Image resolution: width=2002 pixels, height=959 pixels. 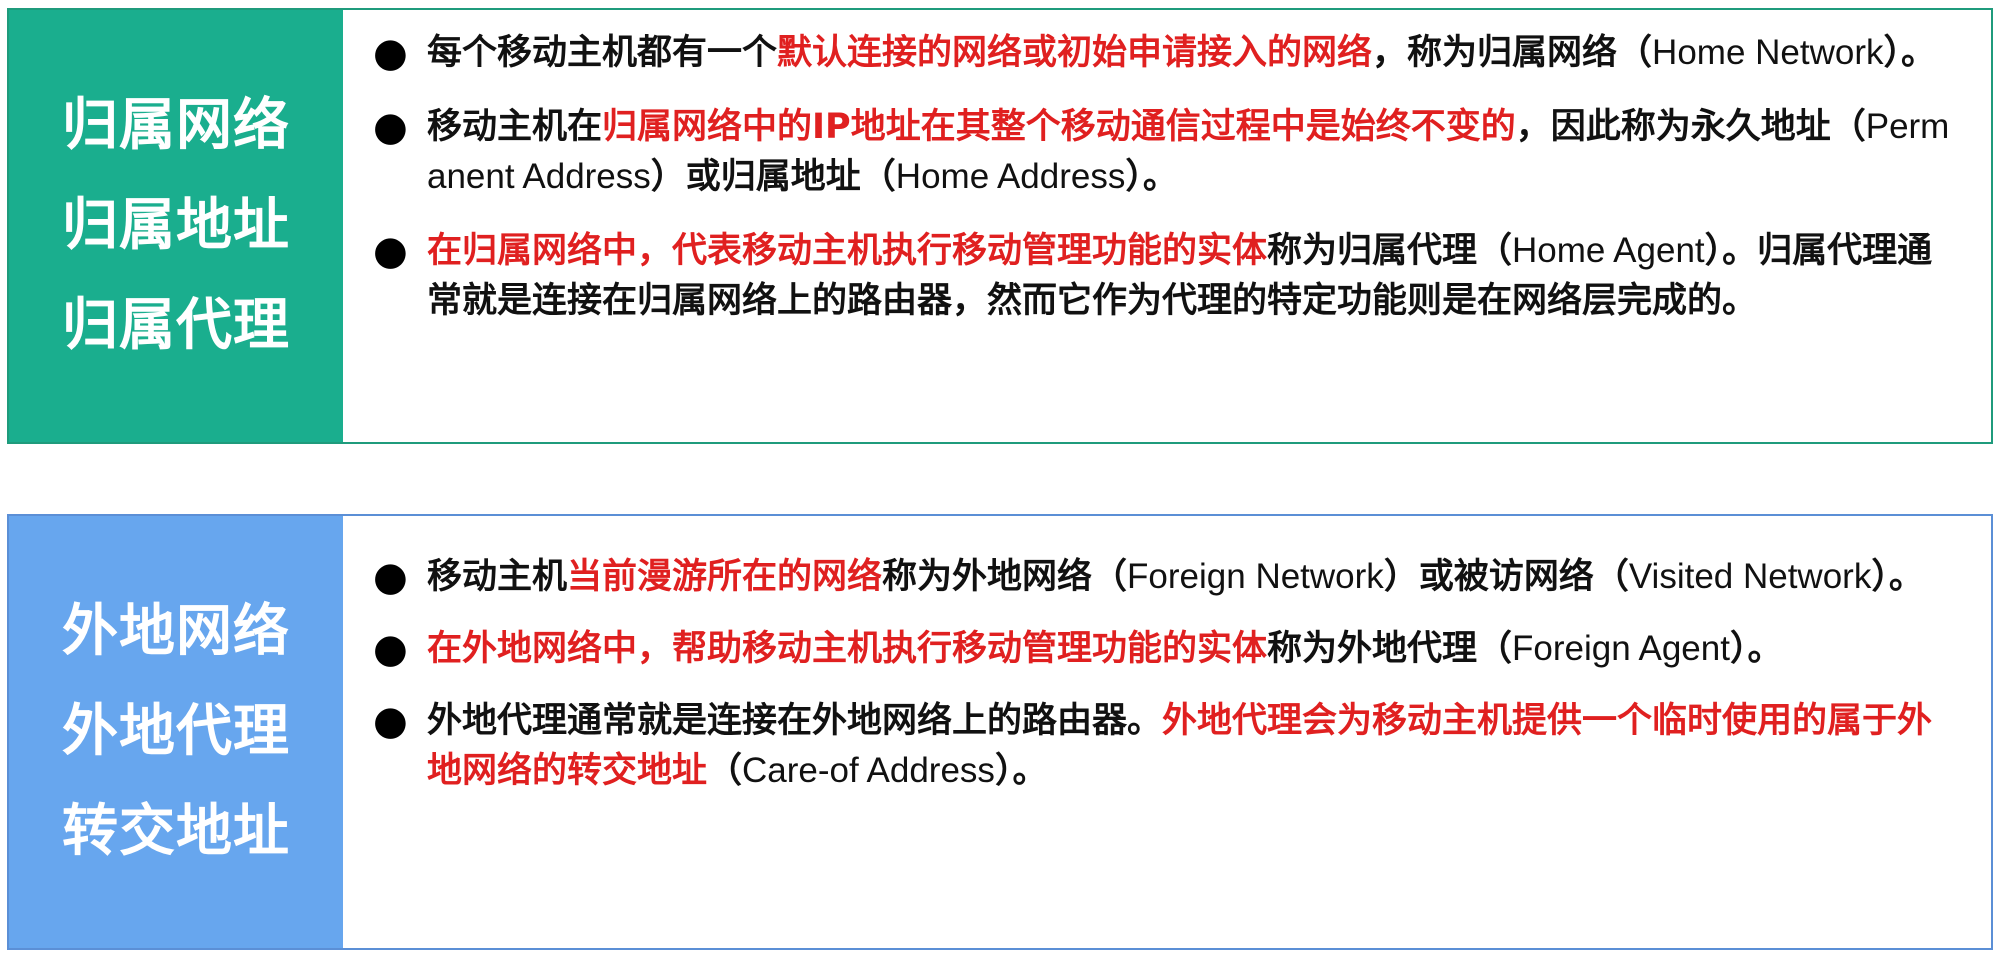 I want to click on label-foreign-agent: 外地代理, so click(x=176, y=731).